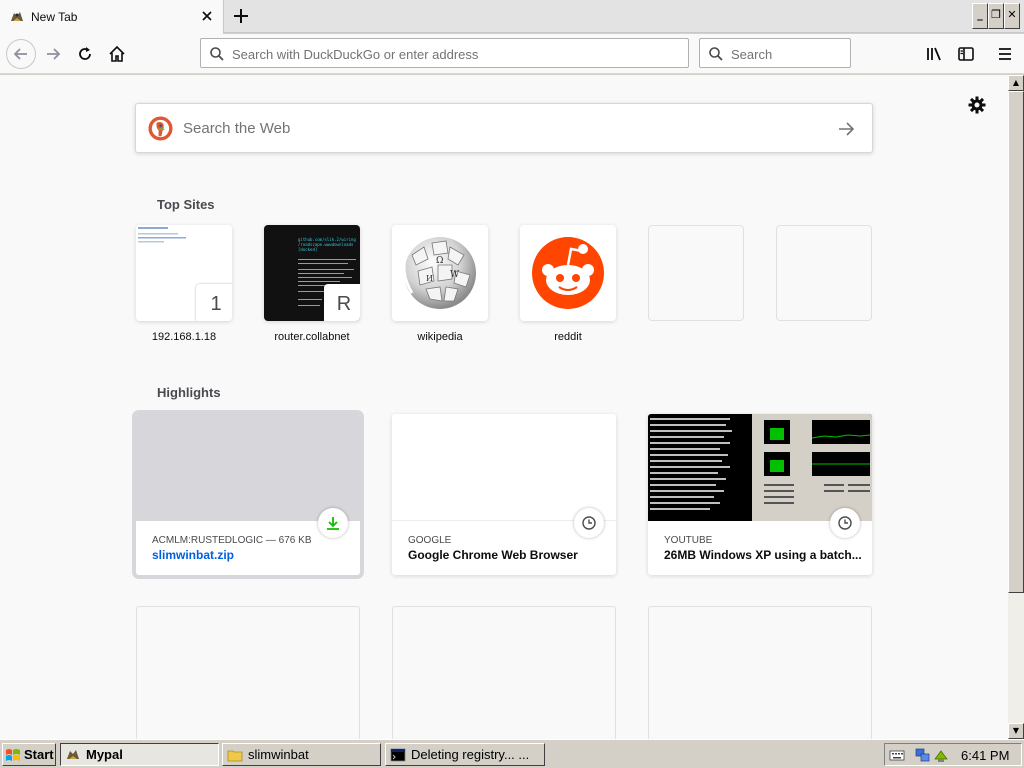 The width and height of the screenshot is (1024, 768). What do you see at coordinates (846, 129) in the screenshot?
I see `search-submit-arrow-icon` at bounding box center [846, 129].